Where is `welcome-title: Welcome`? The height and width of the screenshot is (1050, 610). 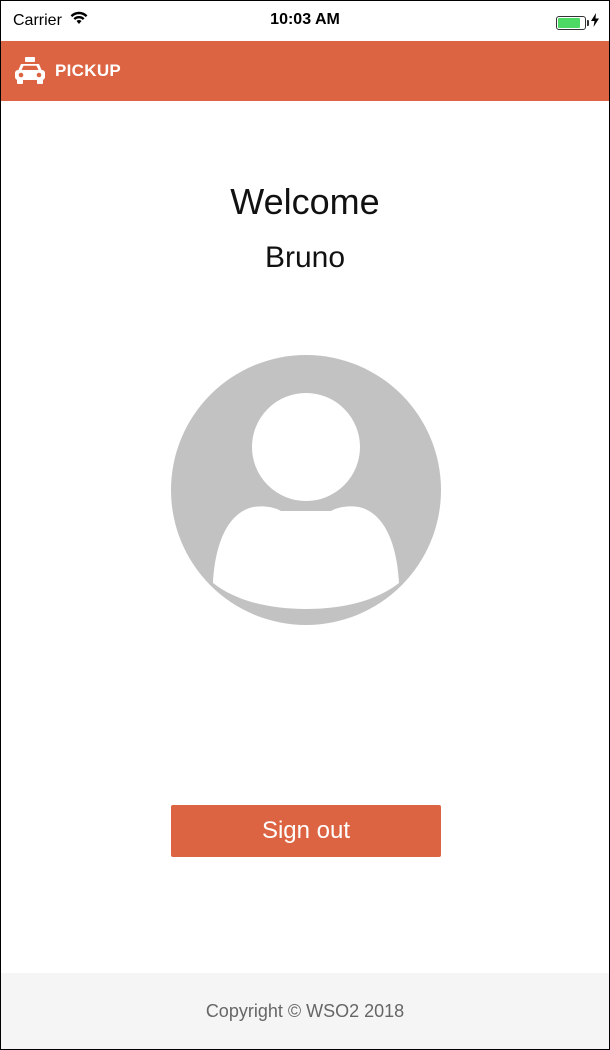 welcome-title: Welcome is located at coordinates (305, 201).